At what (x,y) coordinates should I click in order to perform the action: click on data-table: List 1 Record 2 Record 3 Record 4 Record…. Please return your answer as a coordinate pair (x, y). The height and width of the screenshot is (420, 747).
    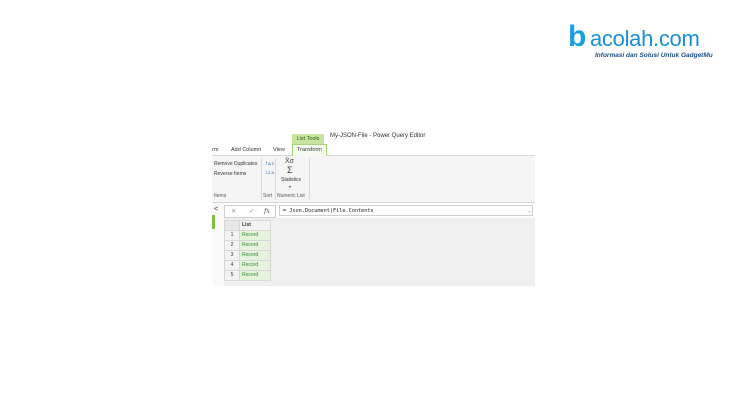
    Looking at the image, I should click on (247, 250).